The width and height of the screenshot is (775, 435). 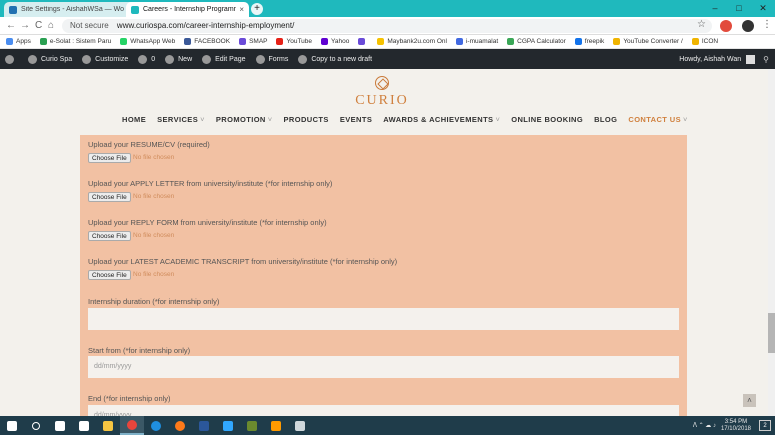 What do you see at coordinates (180, 425) in the screenshot?
I see `taskbar-firefox-icon` at bounding box center [180, 425].